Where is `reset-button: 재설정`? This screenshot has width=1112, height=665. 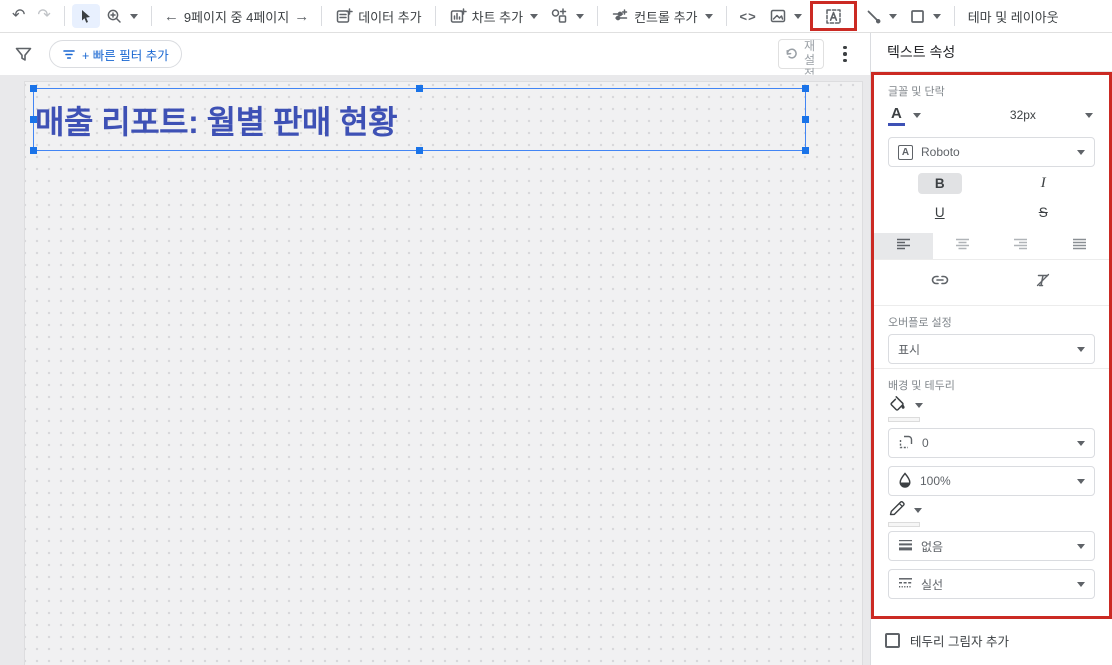 reset-button: 재설정 is located at coordinates (801, 60).